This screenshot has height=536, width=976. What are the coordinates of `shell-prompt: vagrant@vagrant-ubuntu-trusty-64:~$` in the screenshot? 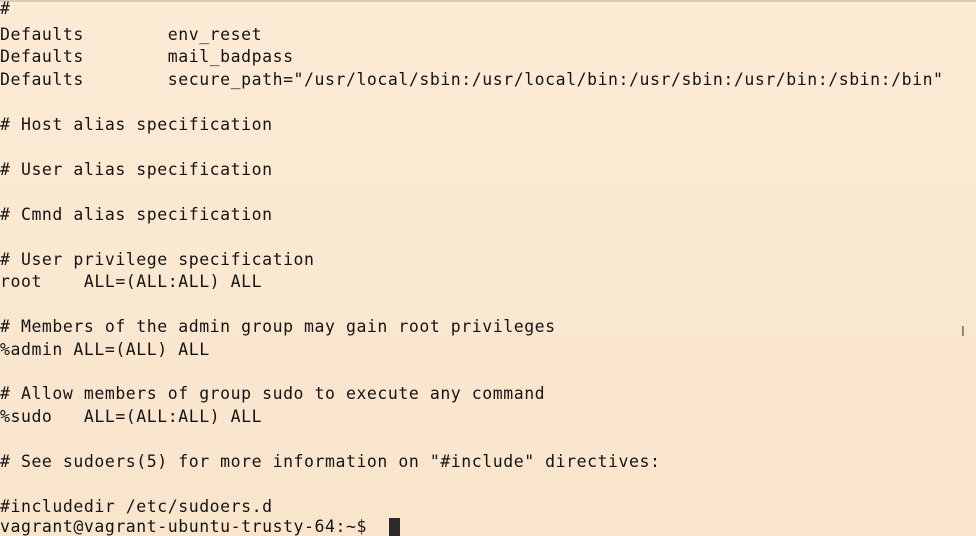 It's located at (183, 526).